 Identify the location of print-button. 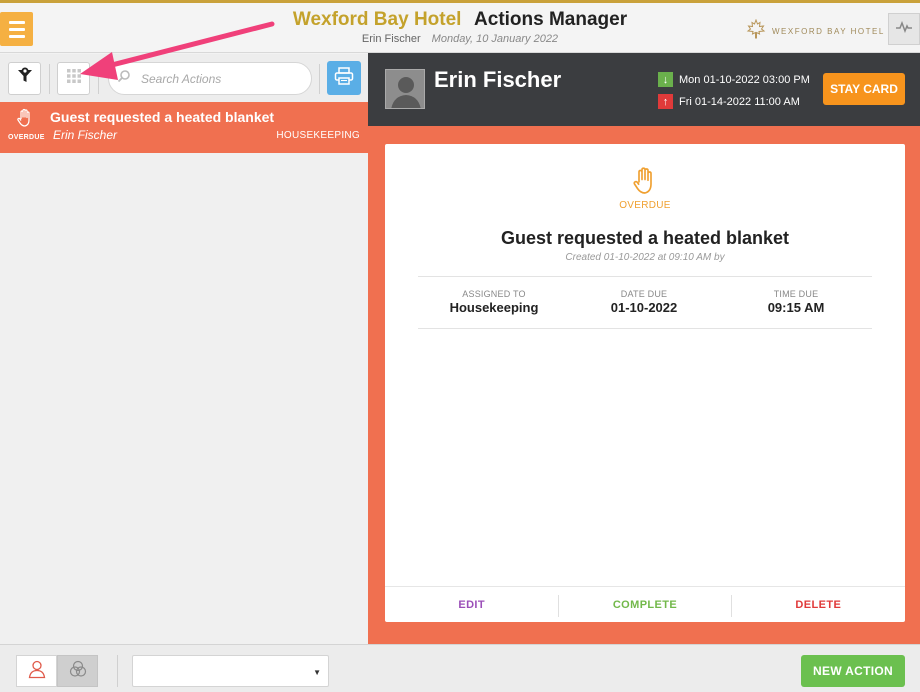
(344, 78).